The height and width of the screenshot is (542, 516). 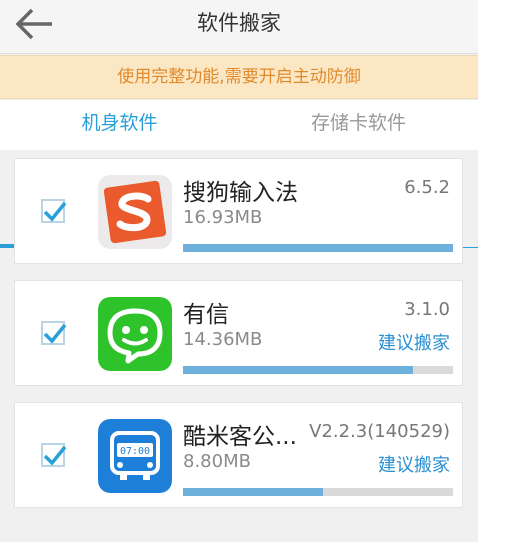 What do you see at coordinates (358, 125) in the screenshot?
I see `tab-sdcard-apps: 存储卡软件` at bounding box center [358, 125].